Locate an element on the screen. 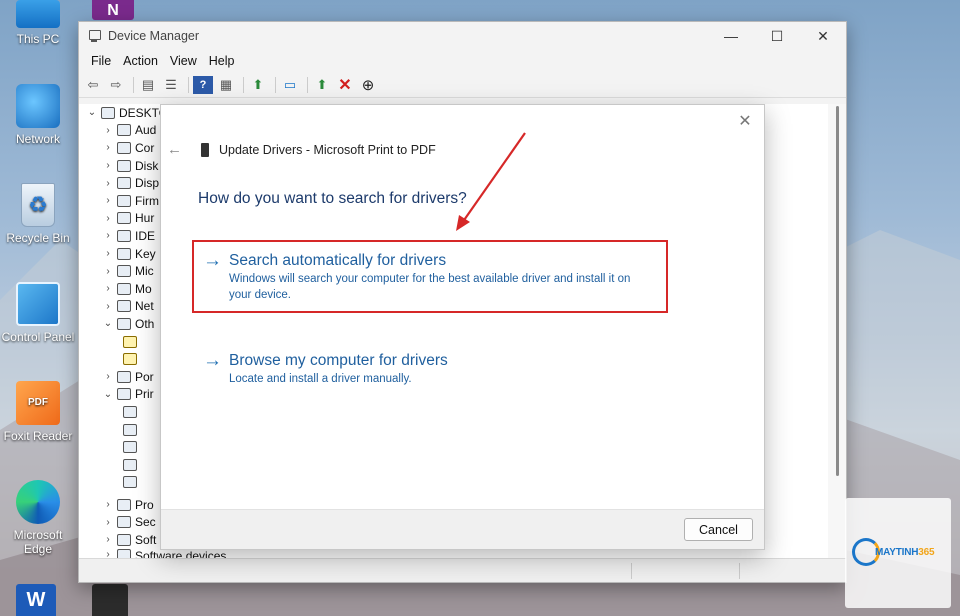 The height and width of the screenshot is (616, 960). tree-item: › Net is located at coordinates (127, 307).